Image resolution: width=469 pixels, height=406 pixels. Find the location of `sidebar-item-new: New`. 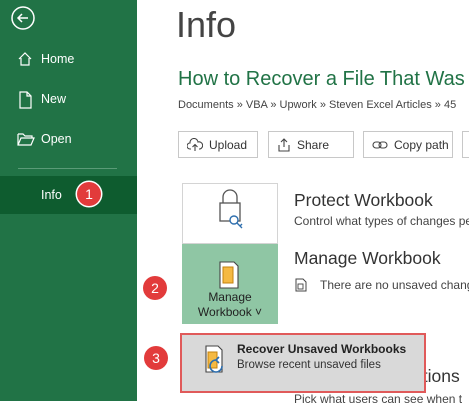

sidebar-item-new: New is located at coordinates (68, 100).